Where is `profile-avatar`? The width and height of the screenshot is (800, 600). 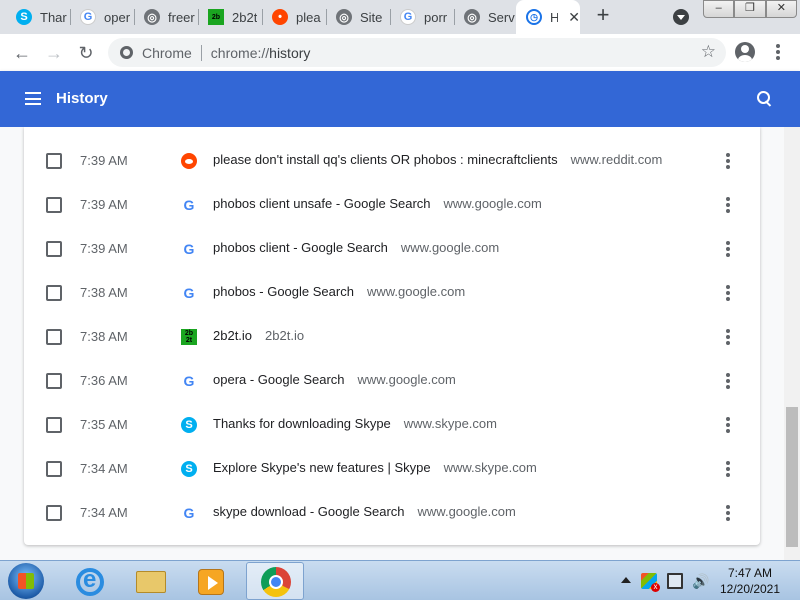
profile-avatar is located at coordinates (745, 52).